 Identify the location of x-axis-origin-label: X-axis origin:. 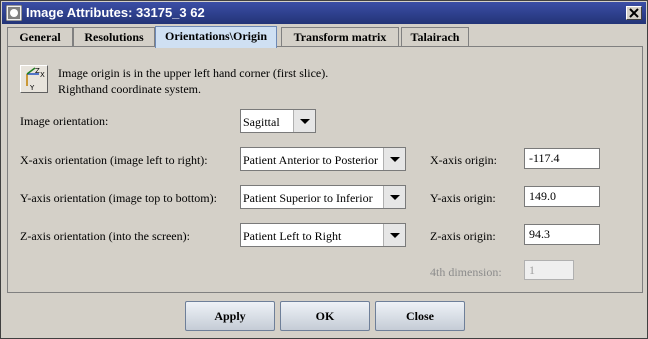
(463, 160).